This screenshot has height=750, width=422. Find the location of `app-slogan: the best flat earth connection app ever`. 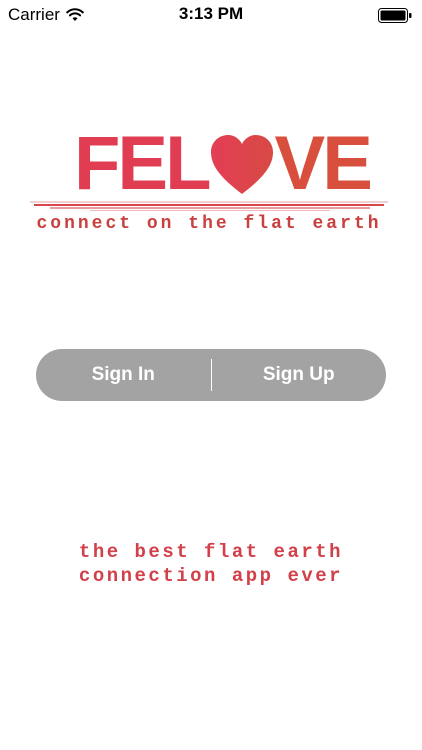

app-slogan: the best flat earth connection app ever is located at coordinates (211, 564).